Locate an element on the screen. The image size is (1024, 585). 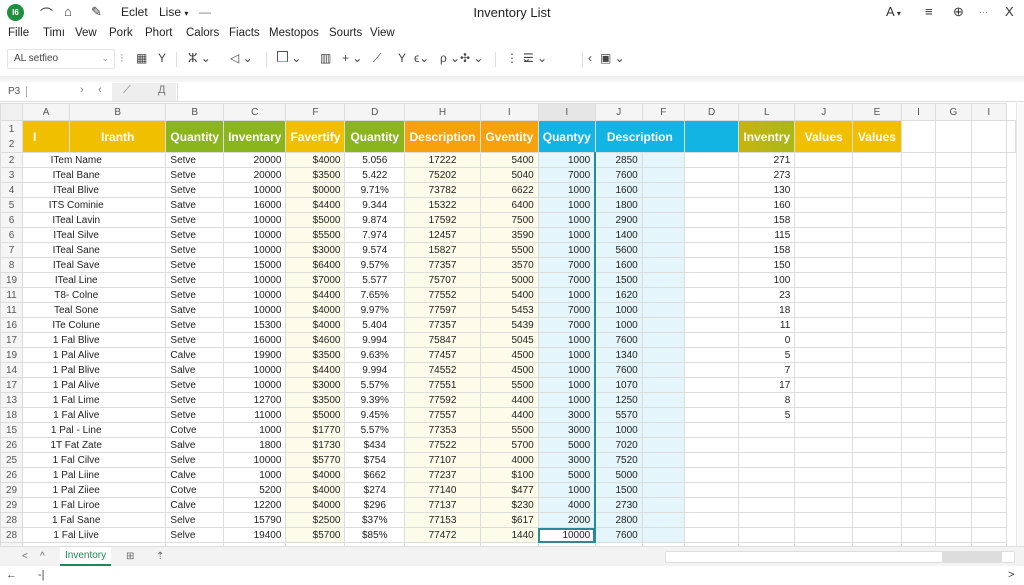
underline-button: ⵣ ⌄ is located at coordinates (199, 58).